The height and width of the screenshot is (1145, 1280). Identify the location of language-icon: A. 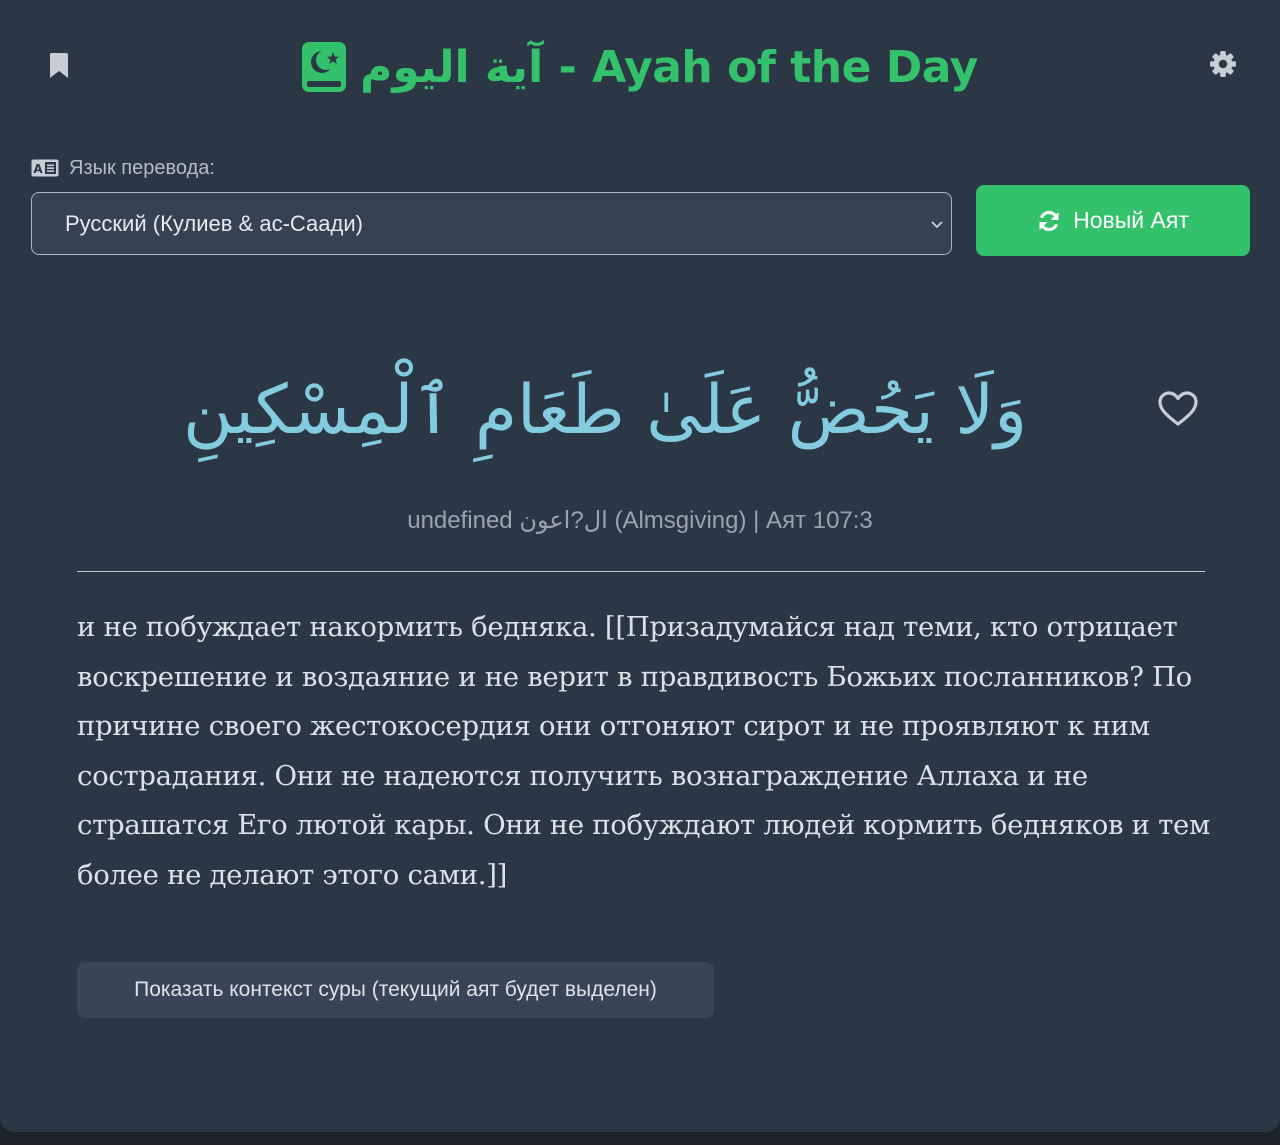
(45, 168).